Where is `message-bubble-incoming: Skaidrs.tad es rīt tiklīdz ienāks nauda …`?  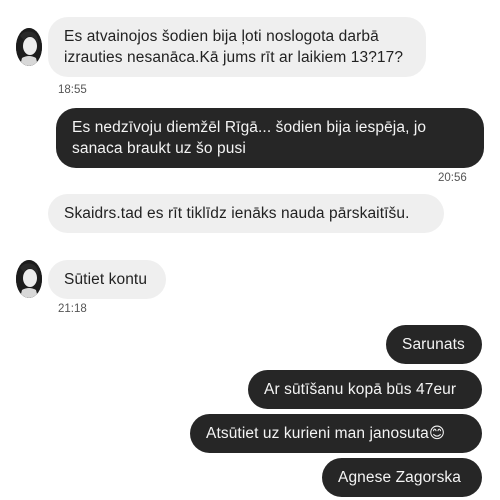
message-bubble-incoming: Skaidrs.tad es rīt tiklīdz ienāks nauda … is located at coordinates (246, 213).